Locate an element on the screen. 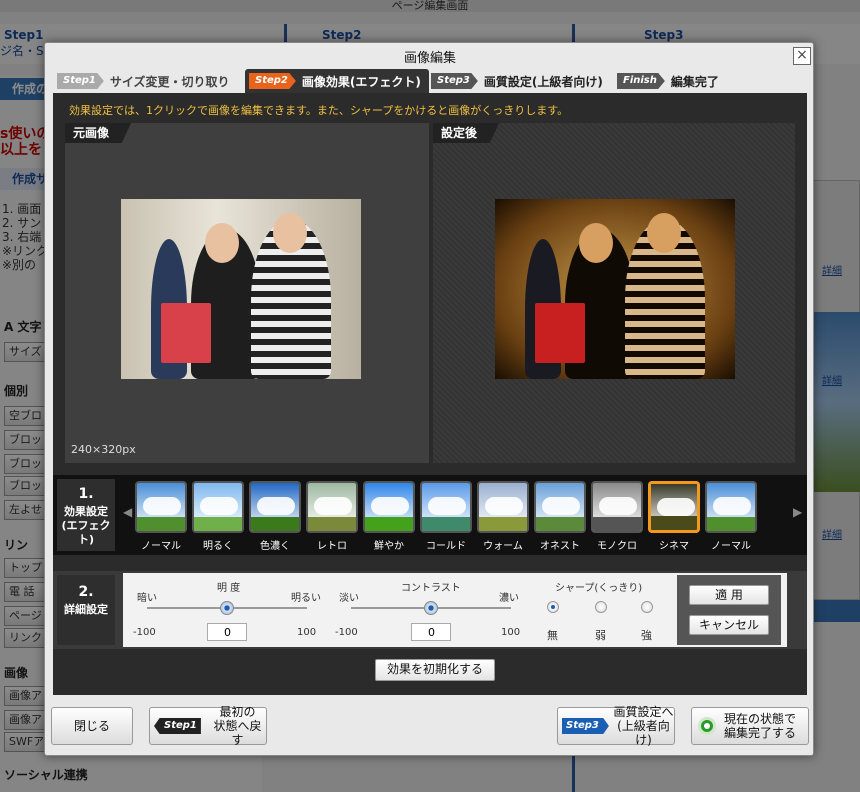  to-quality-settings-button: Step3 画質設定へ (上級者向け) is located at coordinates (616, 726).